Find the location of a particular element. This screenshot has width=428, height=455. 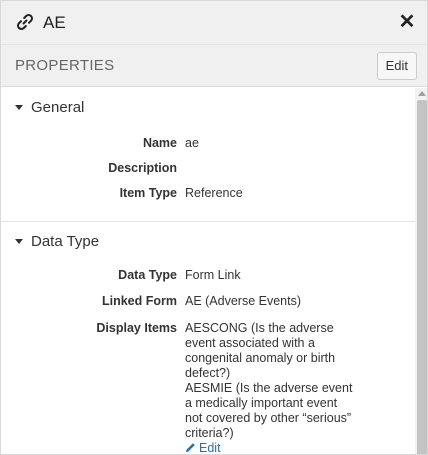

display-item-line: a medically important event is located at coordinates (261, 403).